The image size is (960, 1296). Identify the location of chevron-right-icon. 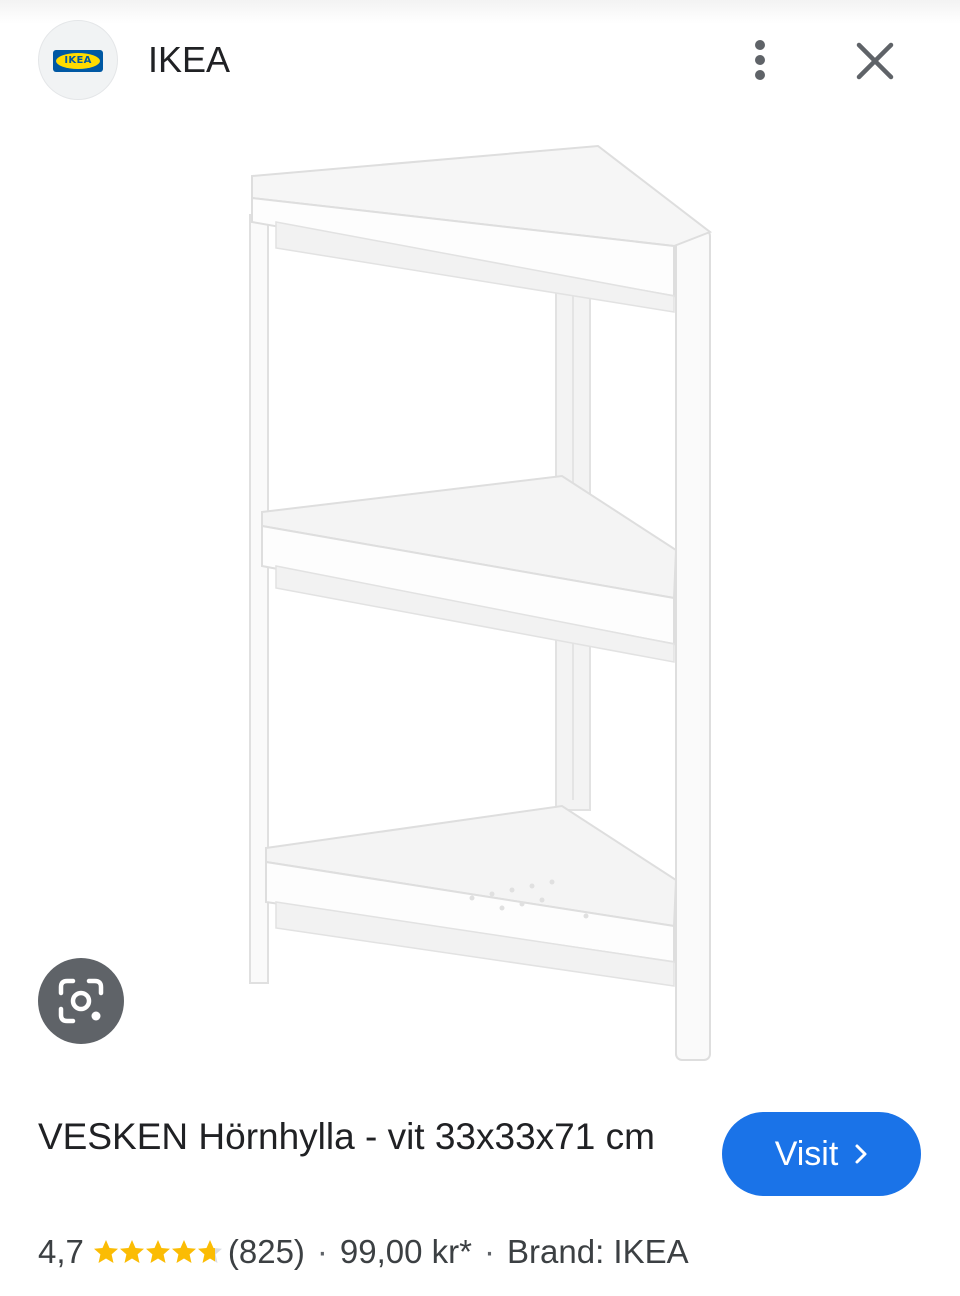
(861, 1154).